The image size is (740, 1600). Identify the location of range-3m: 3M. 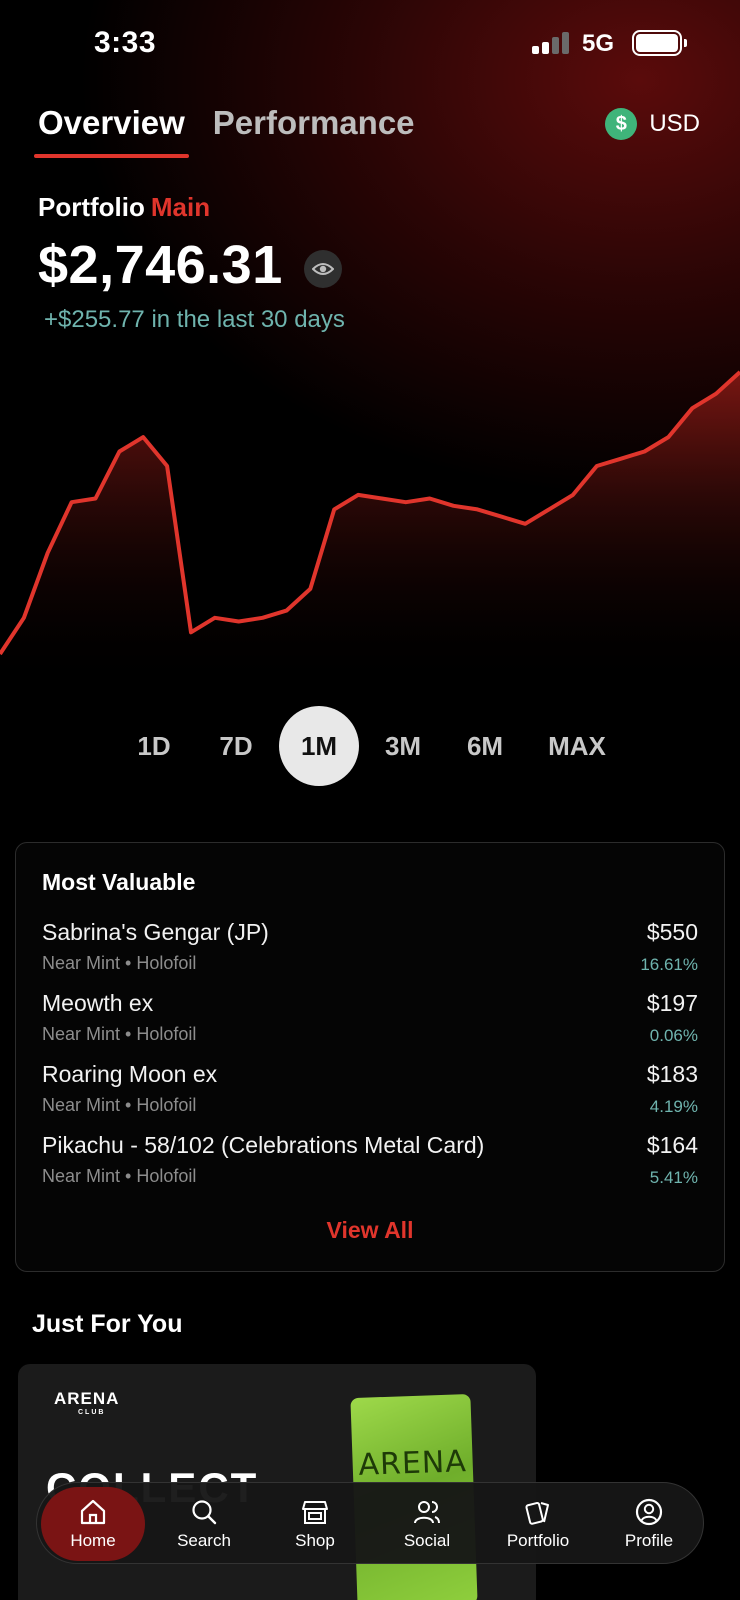
(403, 746).